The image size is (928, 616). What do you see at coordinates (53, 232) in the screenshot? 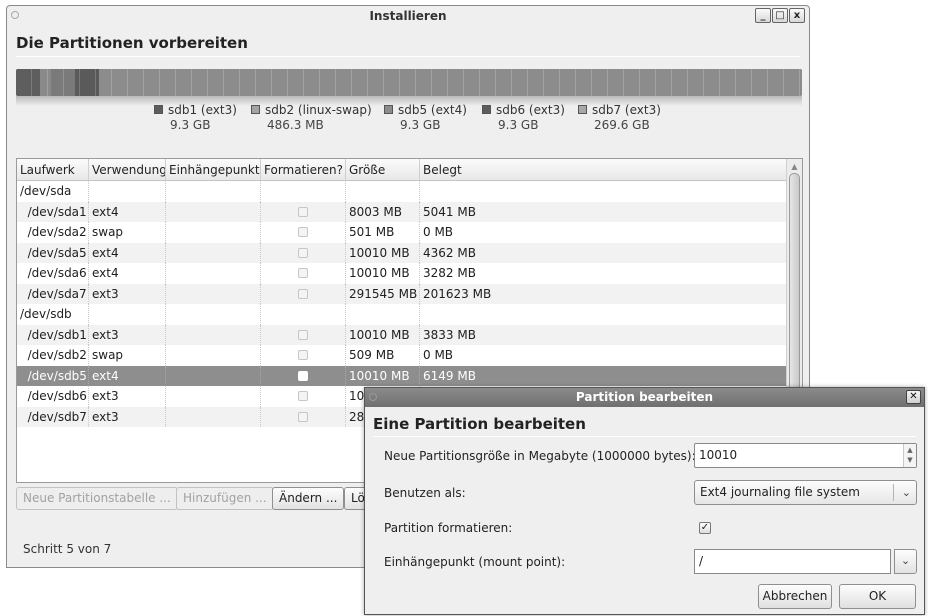
I see `cell-device: /dev/sda2` at bounding box center [53, 232].